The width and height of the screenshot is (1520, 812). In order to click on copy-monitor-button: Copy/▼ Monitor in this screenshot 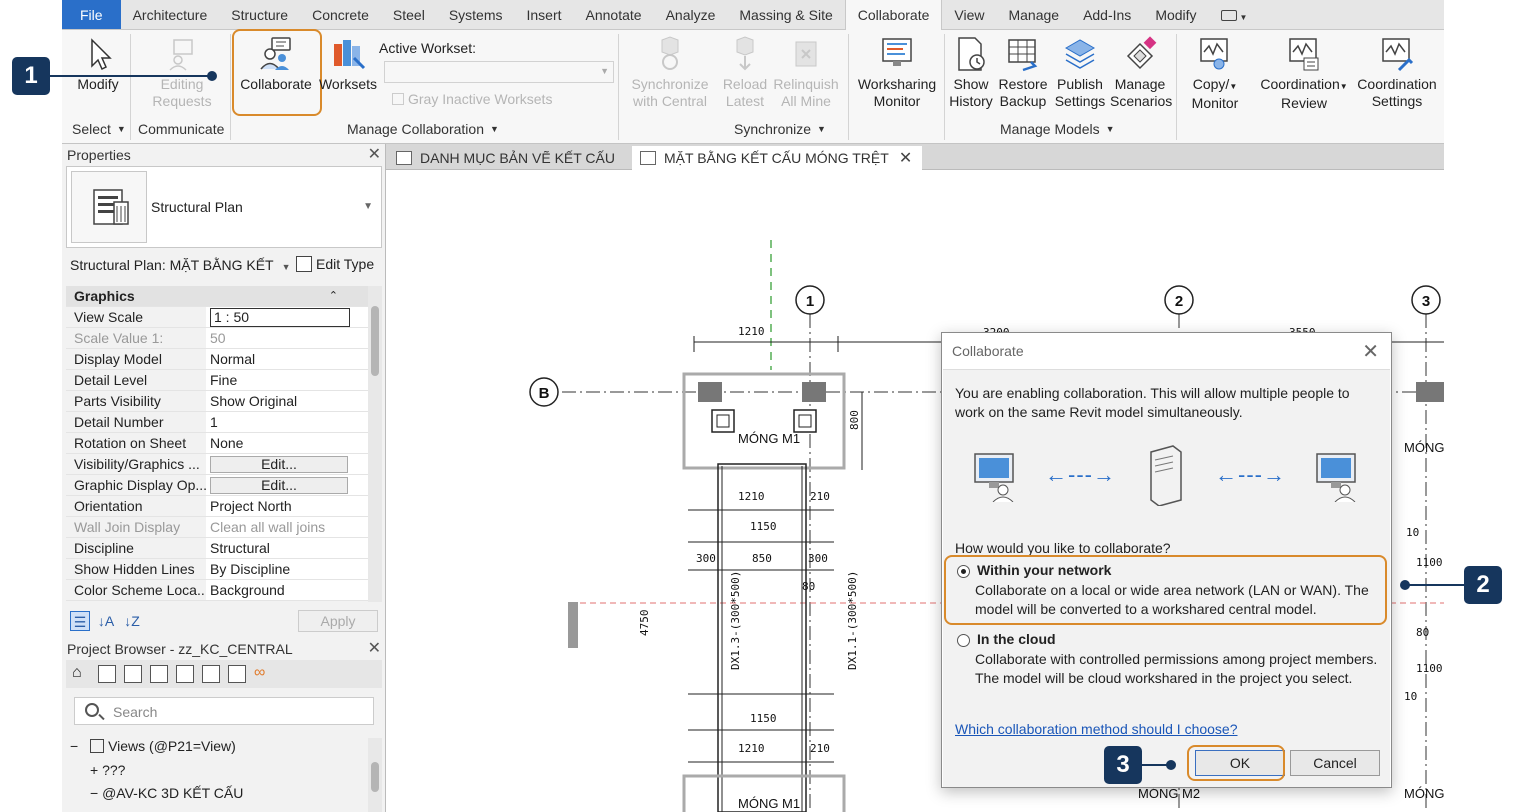, I will do `click(1215, 74)`.